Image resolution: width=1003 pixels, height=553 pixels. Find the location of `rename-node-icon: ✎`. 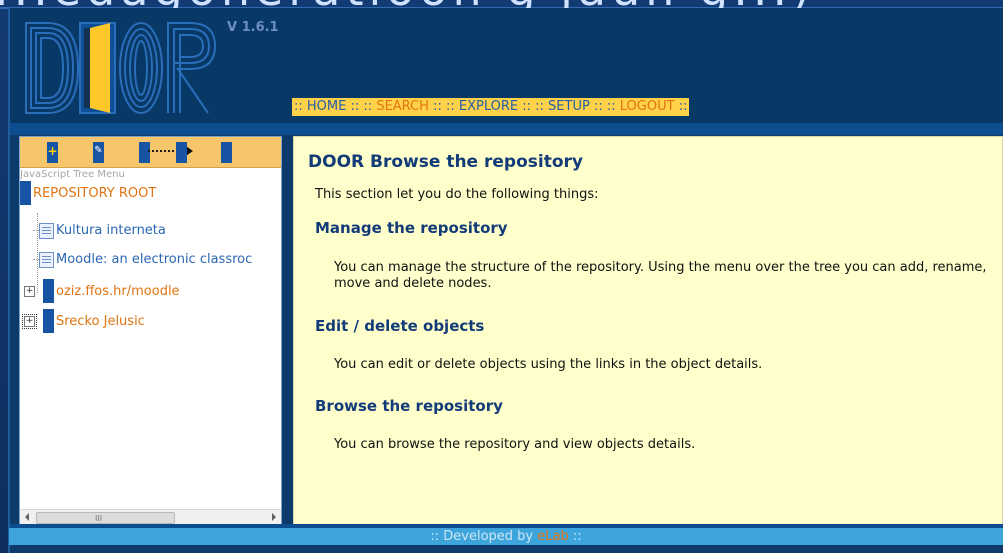

rename-node-icon: ✎ is located at coordinates (98, 152).